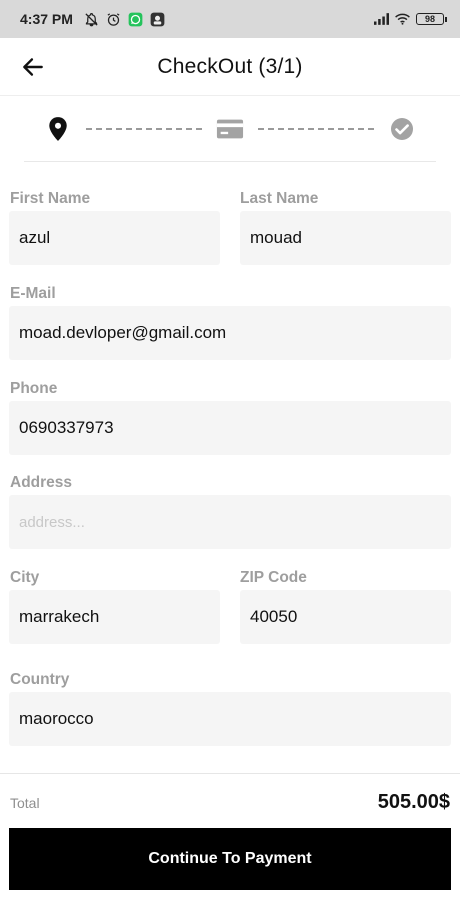  What do you see at coordinates (230, 773) in the screenshot?
I see `bottom-divider` at bounding box center [230, 773].